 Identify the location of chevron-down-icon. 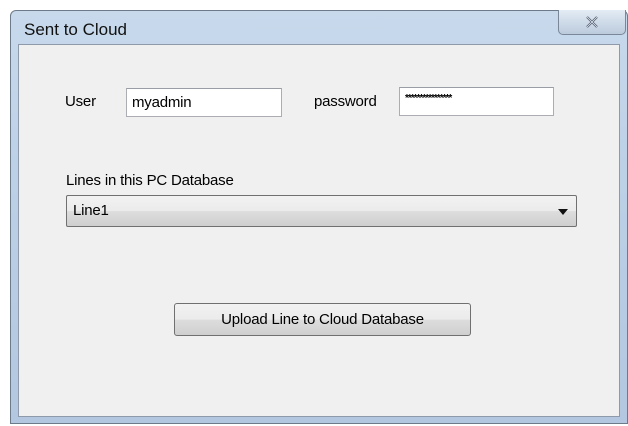
(563, 212).